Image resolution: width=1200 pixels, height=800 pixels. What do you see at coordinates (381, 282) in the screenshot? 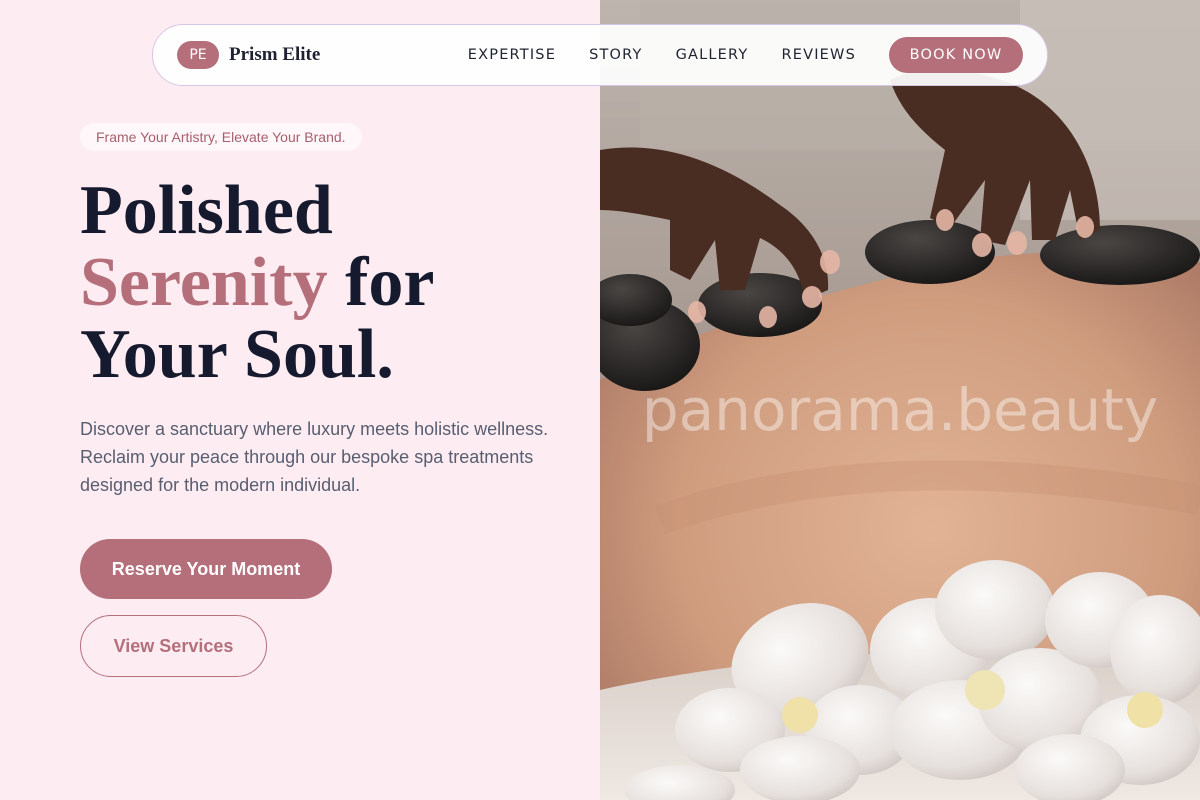
I see `headline-line2-rest: for` at bounding box center [381, 282].